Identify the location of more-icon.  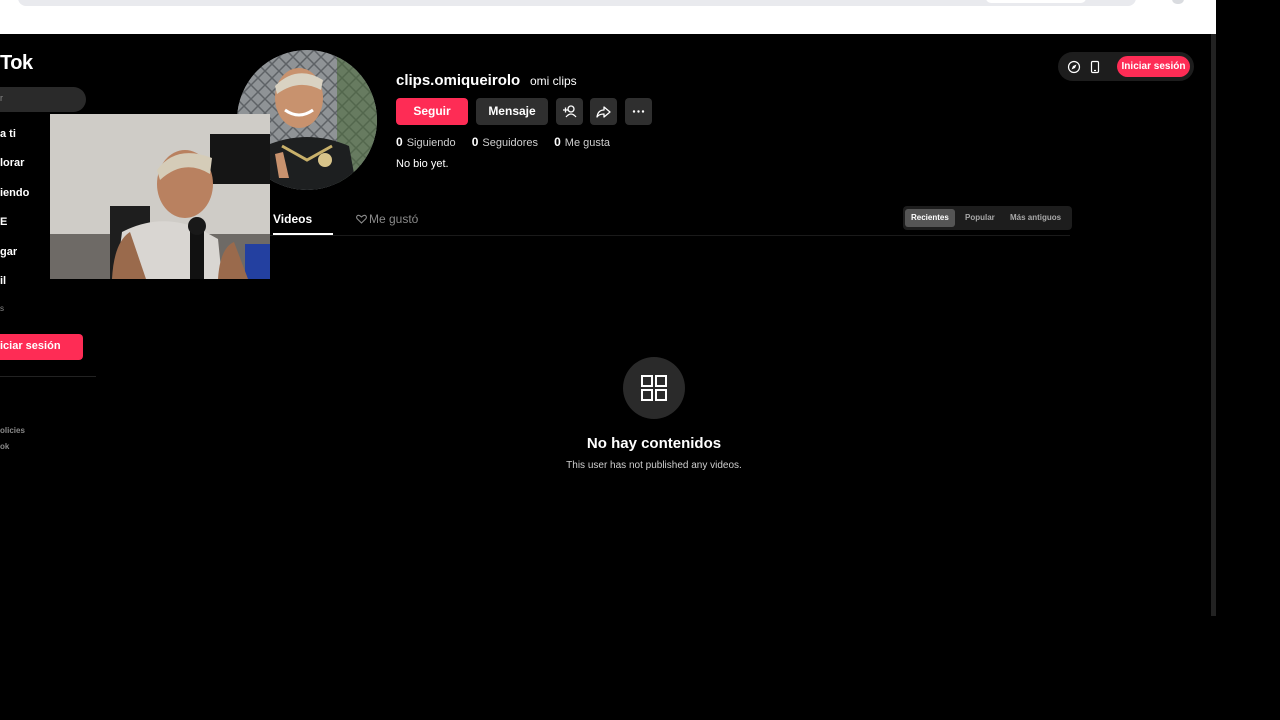
(638, 111).